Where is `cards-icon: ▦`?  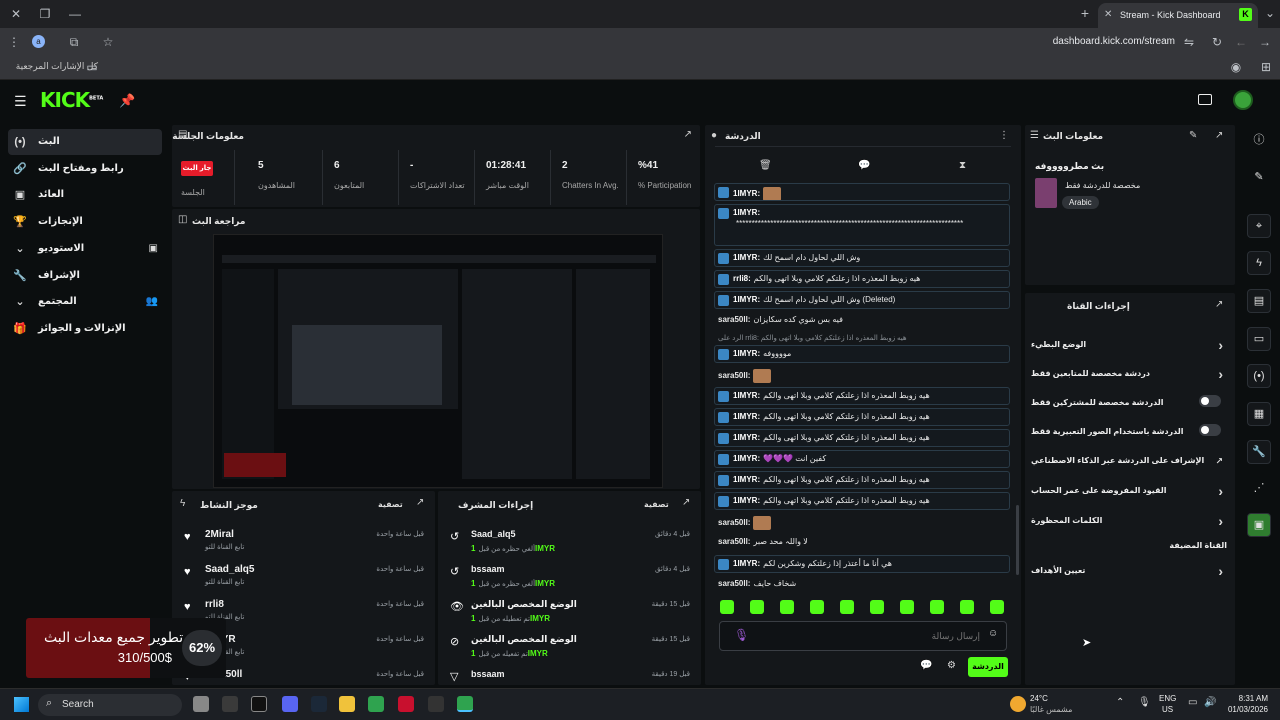
cards-icon: ▦ is located at coordinates (1259, 414).